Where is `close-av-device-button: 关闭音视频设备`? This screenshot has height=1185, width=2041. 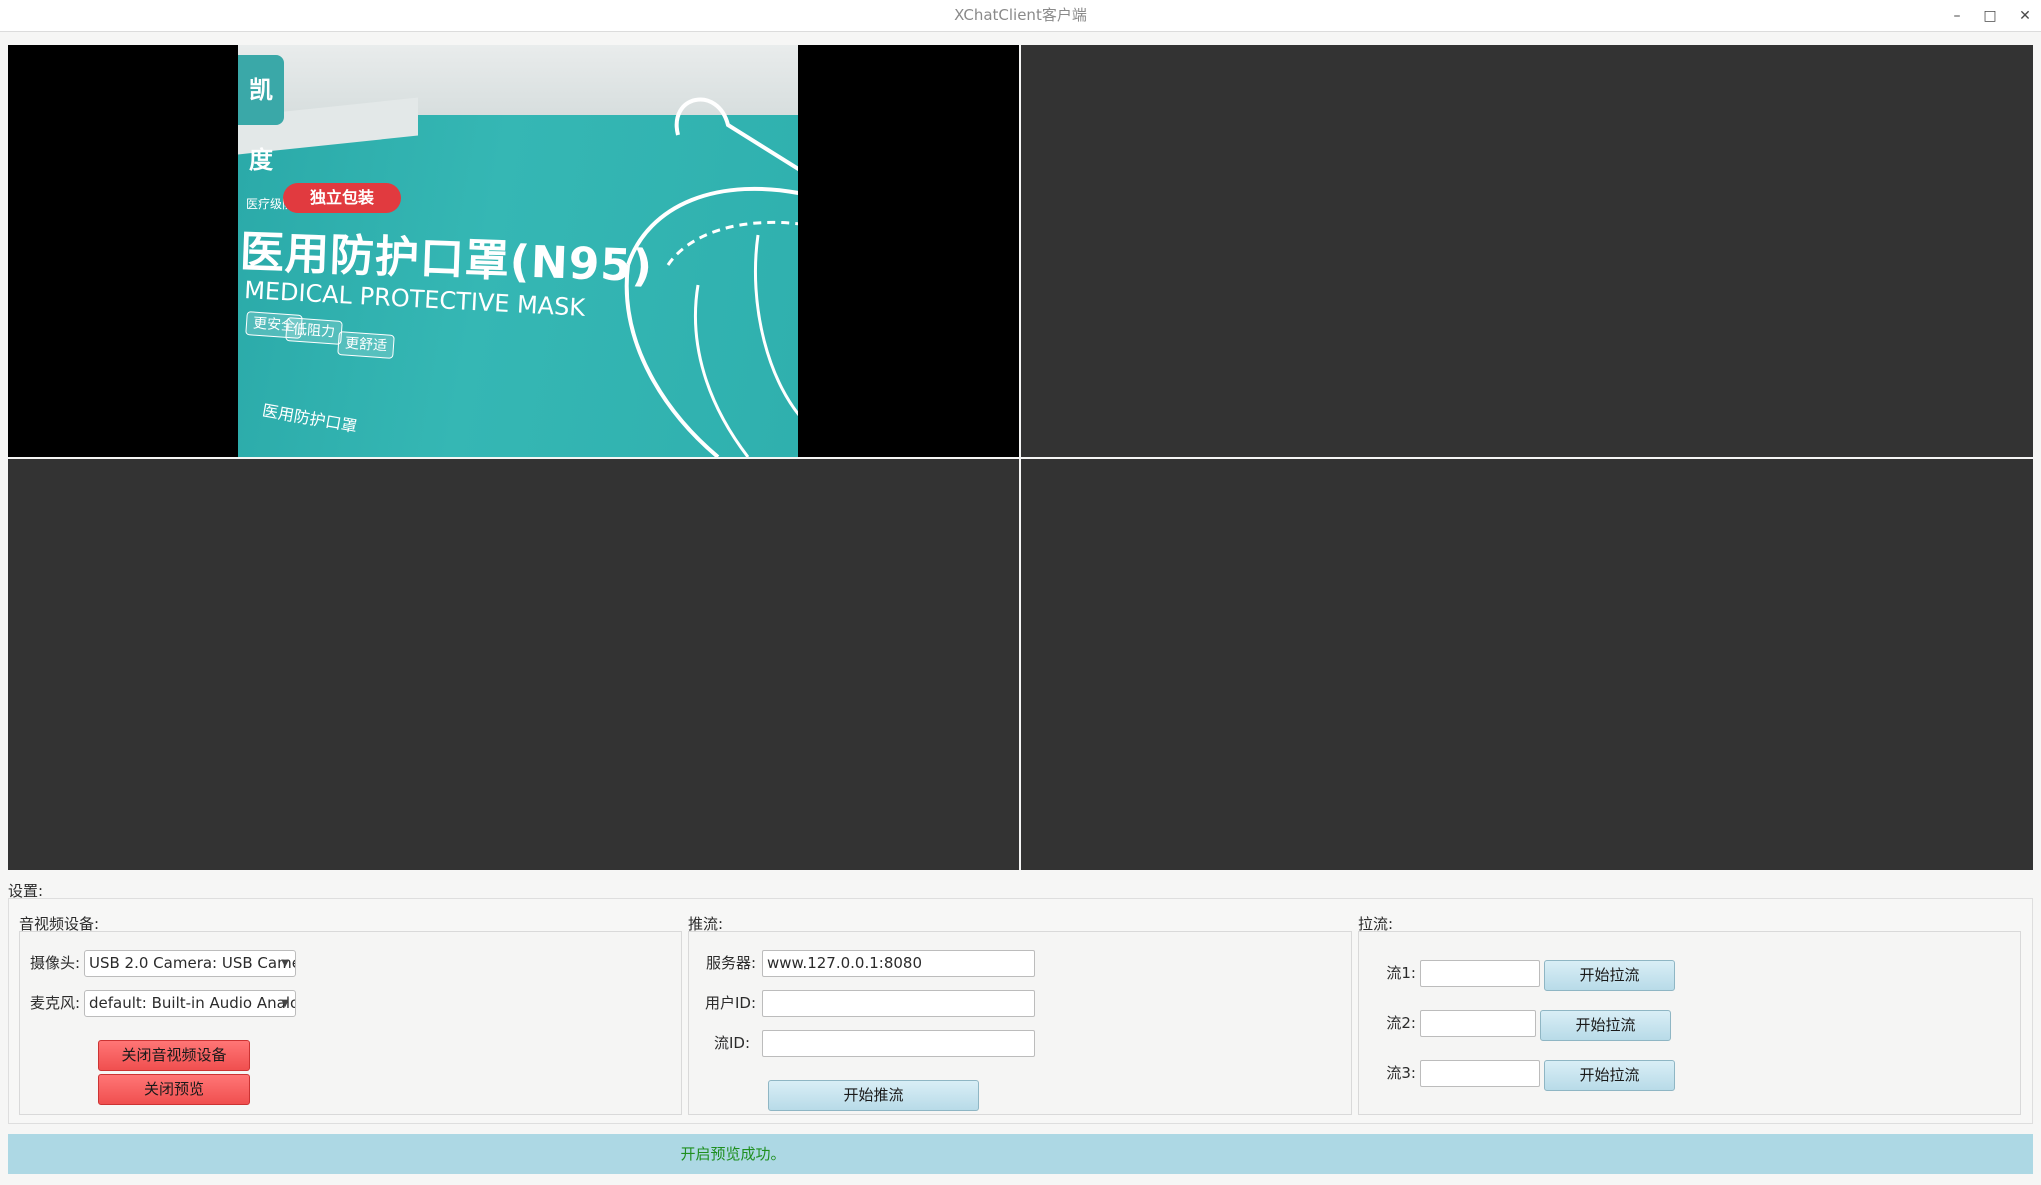 close-av-device-button: 关闭音视频设备 is located at coordinates (174, 1055).